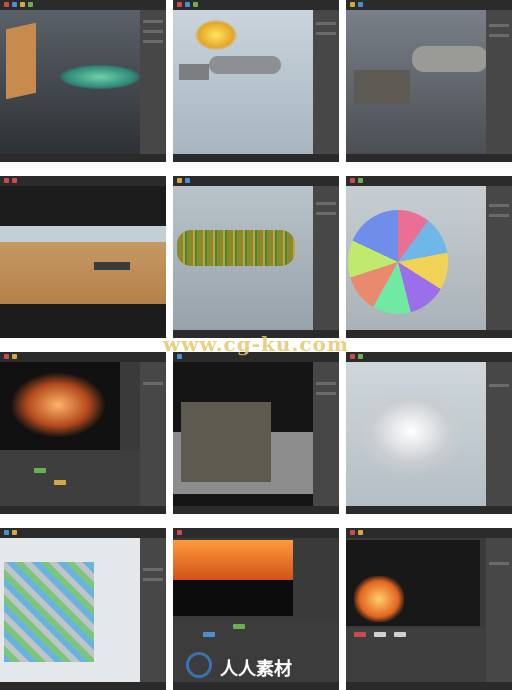 The width and height of the screenshot is (512, 690). Describe the element at coordinates (256, 344) in the screenshot. I see `watermark-text: www.cg-ku.com` at that location.